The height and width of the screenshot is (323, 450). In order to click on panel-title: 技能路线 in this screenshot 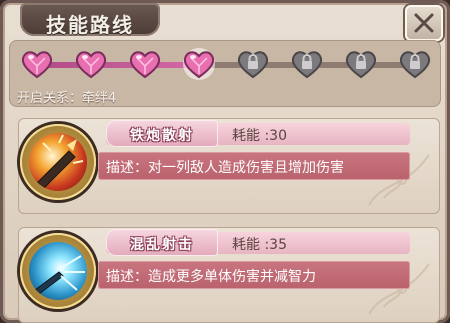, I will do `click(90, 25)`.